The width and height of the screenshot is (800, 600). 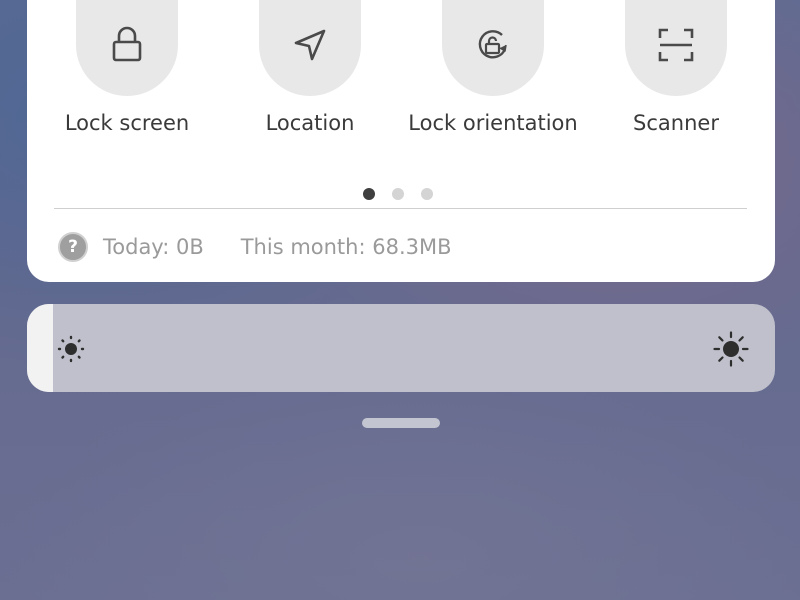 I want to click on tile-location: Location, so click(x=310, y=80).